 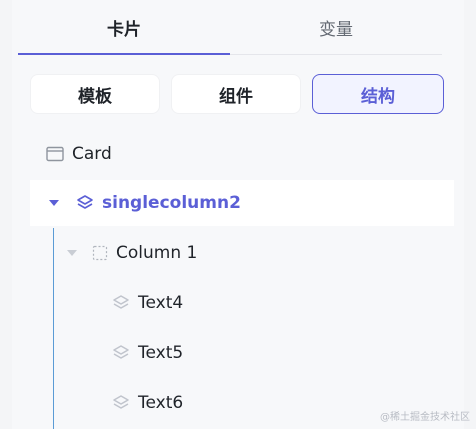 I want to click on tab-active-underline, so click(x=124, y=54).